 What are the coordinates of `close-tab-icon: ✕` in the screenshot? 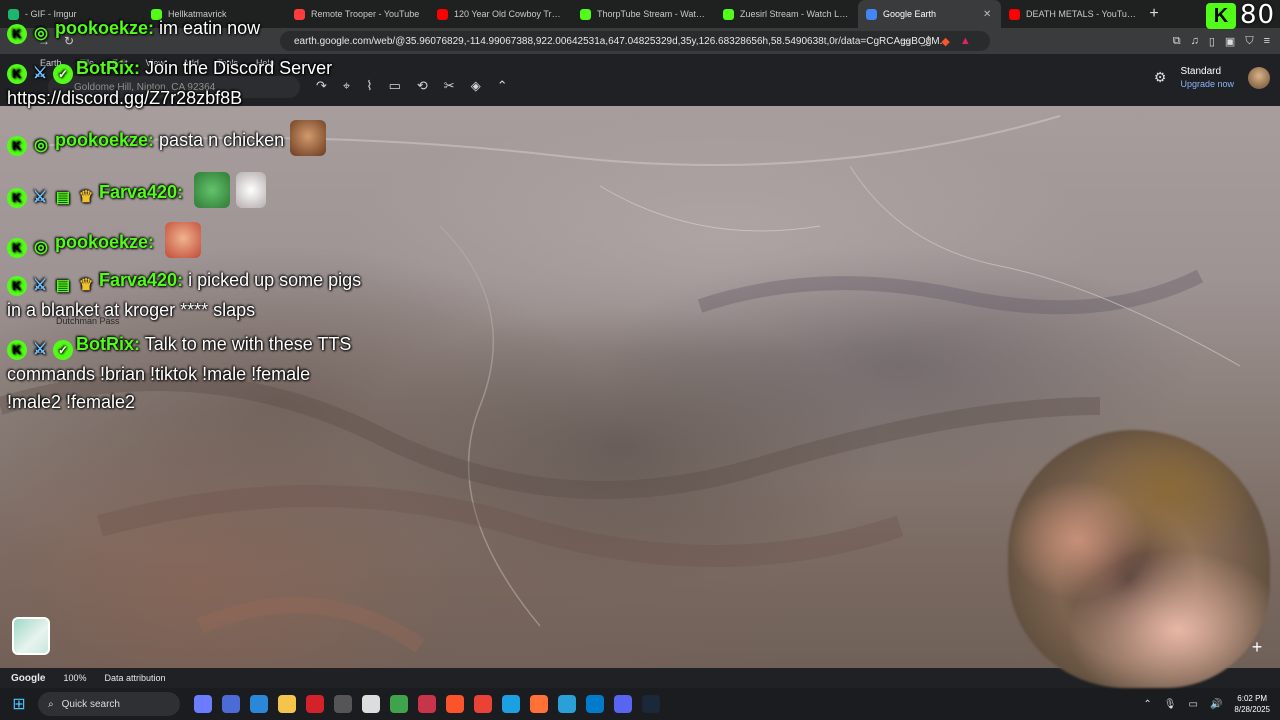 It's located at (988, 14).